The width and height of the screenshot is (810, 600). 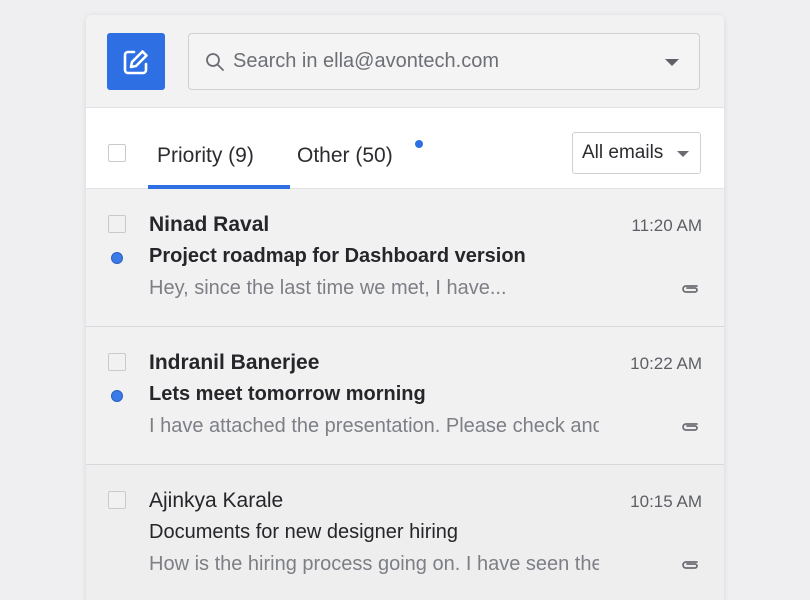 I want to click on toolbar, so click(x=405, y=61).